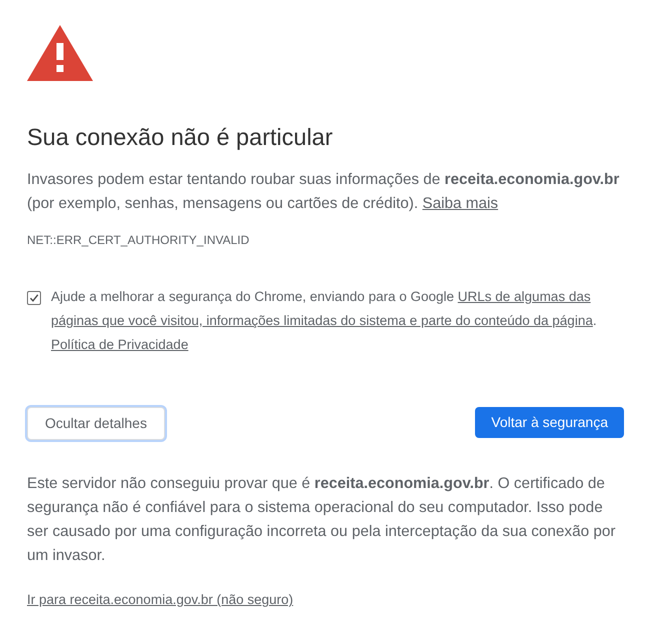 Image resolution: width=656 pixels, height=638 pixels. What do you see at coordinates (549, 422) in the screenshot?
I see `back-to-safety-button: Voltar à segurança` at bounding box center [549, 422].